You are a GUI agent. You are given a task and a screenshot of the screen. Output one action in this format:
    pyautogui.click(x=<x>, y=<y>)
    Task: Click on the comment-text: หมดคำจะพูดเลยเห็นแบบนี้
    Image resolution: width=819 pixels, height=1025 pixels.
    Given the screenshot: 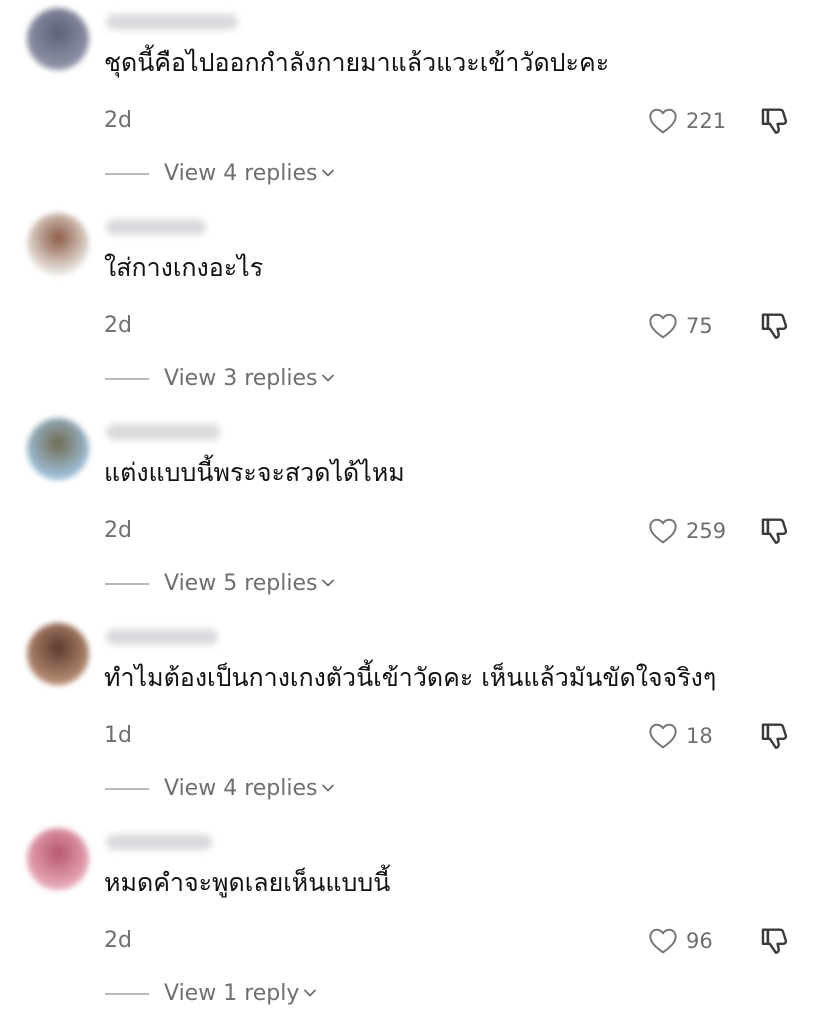 What is the action you would take?
    pyautogui.click(x=247, y=882)
    